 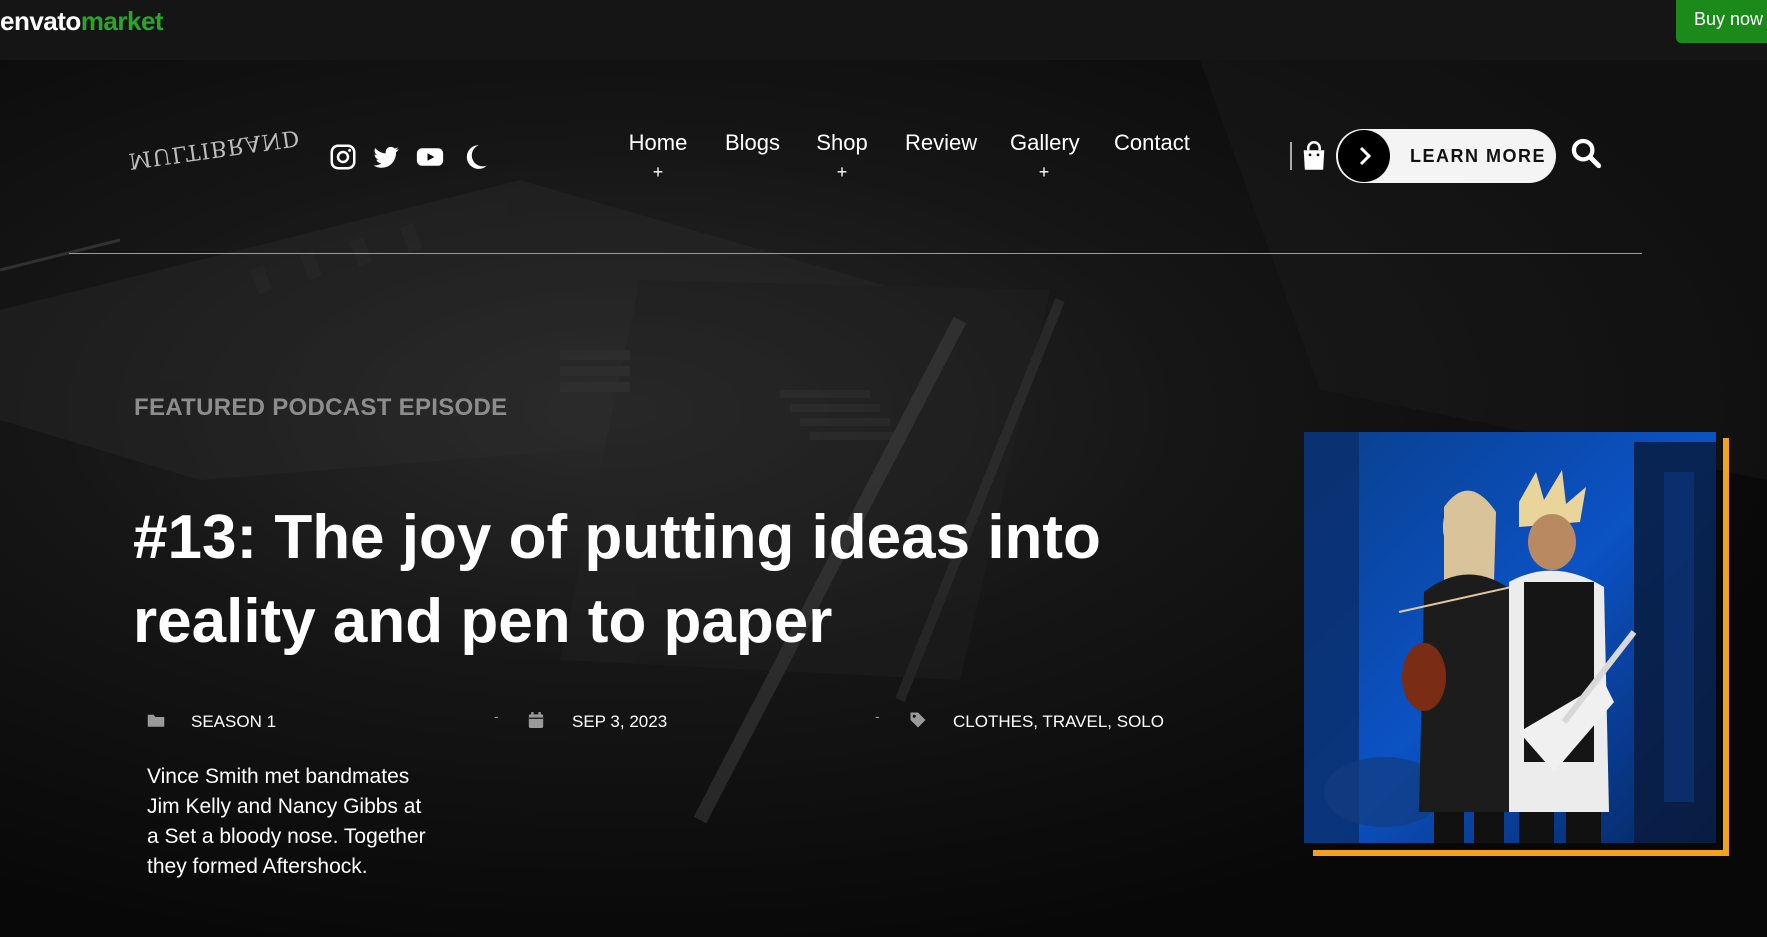 What do you see at coordinates (658, 156) in the screenshot?
I see `nav-item-home: Home +` at bounding box center [658, 156].